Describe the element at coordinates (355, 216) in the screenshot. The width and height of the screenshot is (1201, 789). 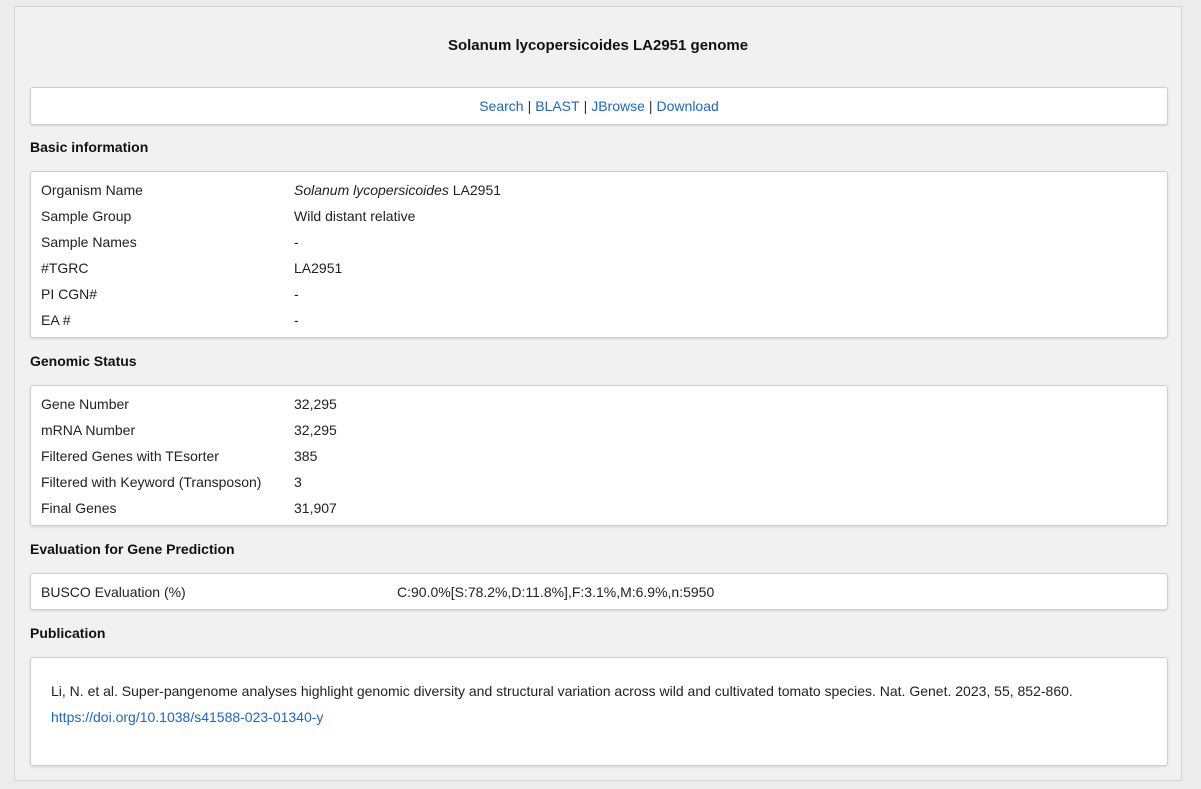
I see `info-value: Wild distant relative` at that location.